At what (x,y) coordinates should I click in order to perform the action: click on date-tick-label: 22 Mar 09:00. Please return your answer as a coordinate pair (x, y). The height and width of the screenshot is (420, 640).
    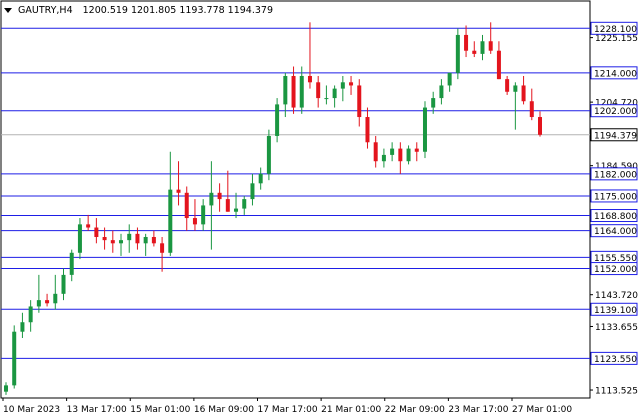
    Looking at the image, I should click on (415, 410).